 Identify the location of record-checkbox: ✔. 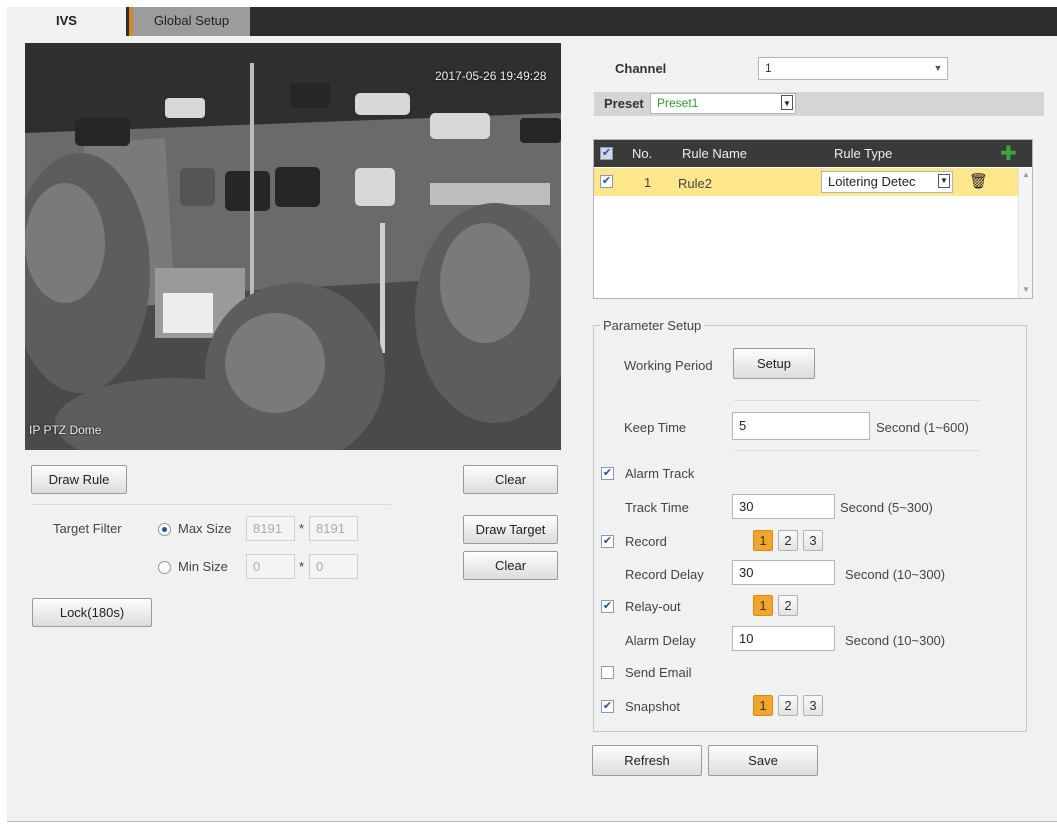
(607, 541).